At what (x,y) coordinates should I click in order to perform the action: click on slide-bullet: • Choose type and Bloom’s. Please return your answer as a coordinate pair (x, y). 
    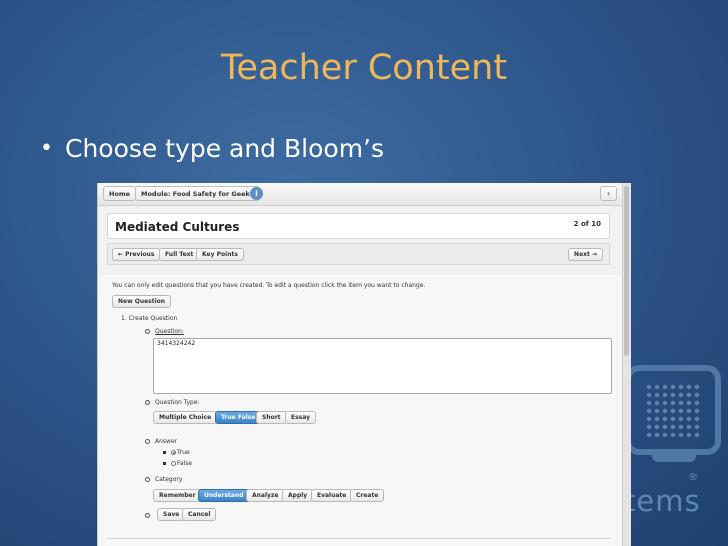
    Looking at the image, I should click on (212, 148).